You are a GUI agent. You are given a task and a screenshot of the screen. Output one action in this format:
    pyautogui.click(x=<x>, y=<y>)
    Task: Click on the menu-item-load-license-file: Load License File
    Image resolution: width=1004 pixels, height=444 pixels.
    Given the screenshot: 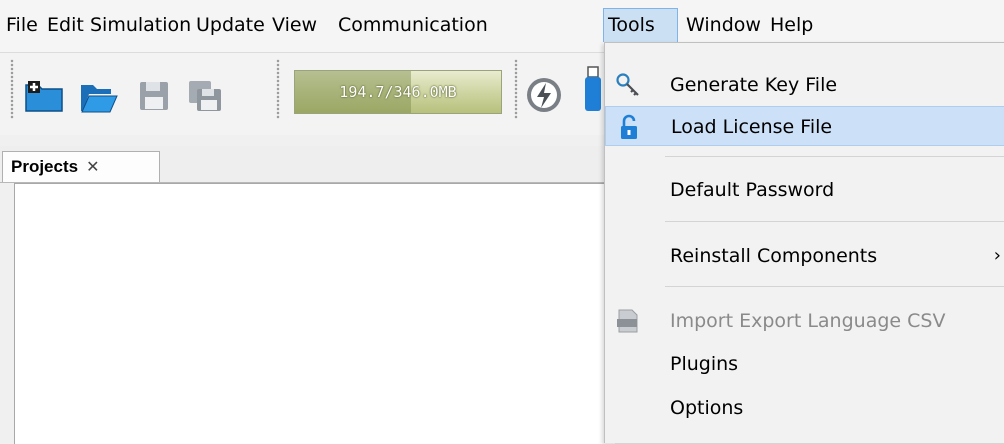 What is the action you would take?
    pyautogui.click(x=804, y=126)
    